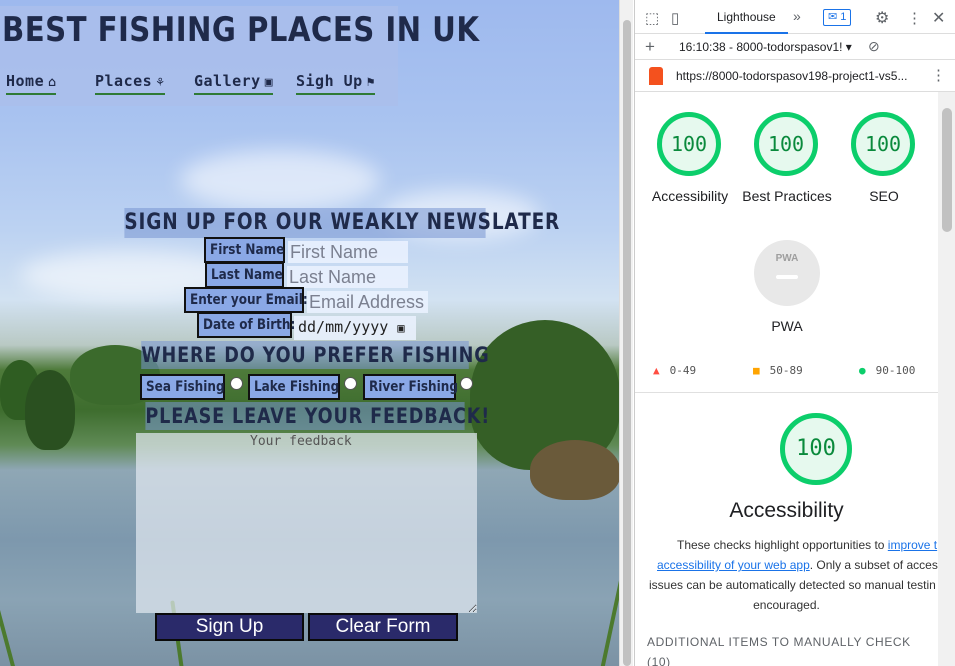  I want to click on nav-sign-up: Sigh Up ⚑, so click(336, 83).